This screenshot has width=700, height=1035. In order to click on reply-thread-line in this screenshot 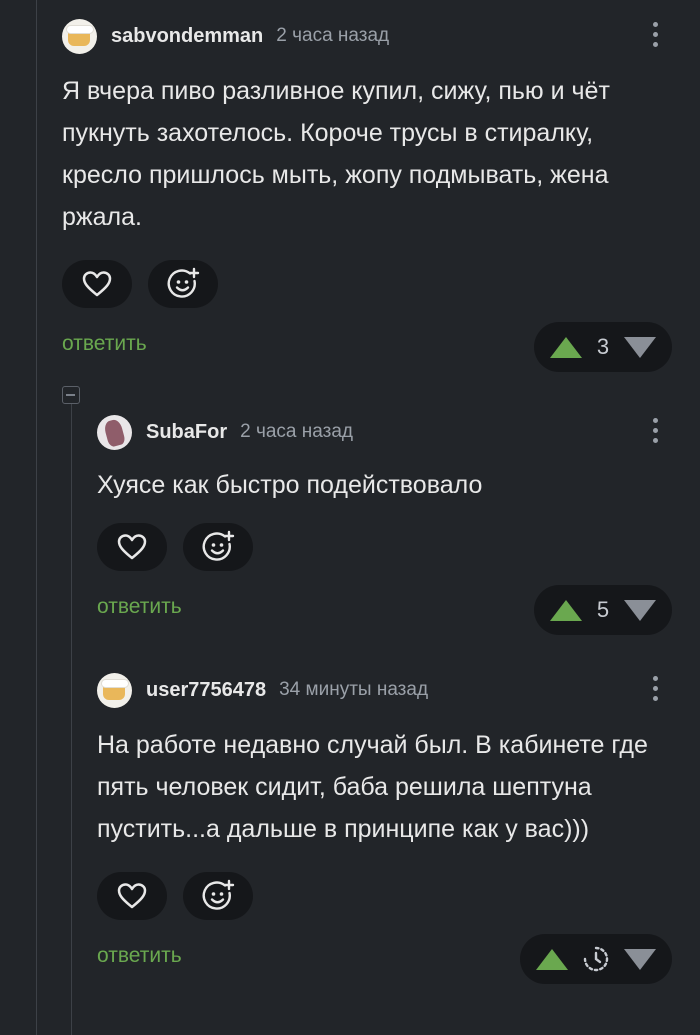, I will do `click(71, 719)`.